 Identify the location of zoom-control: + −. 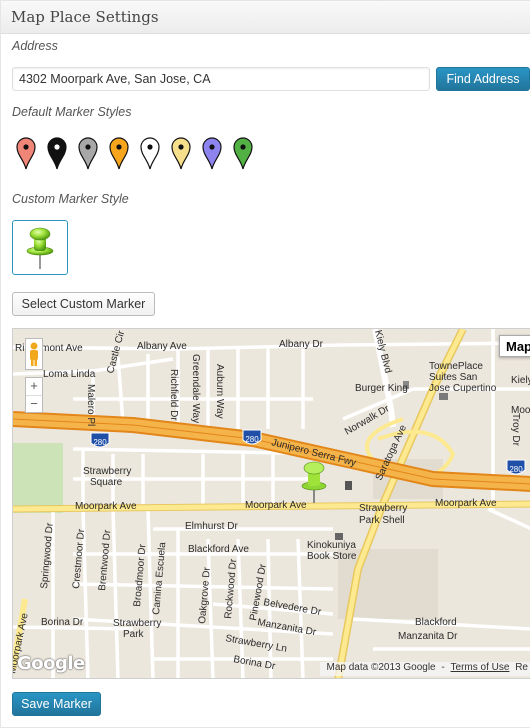
(34, 395).